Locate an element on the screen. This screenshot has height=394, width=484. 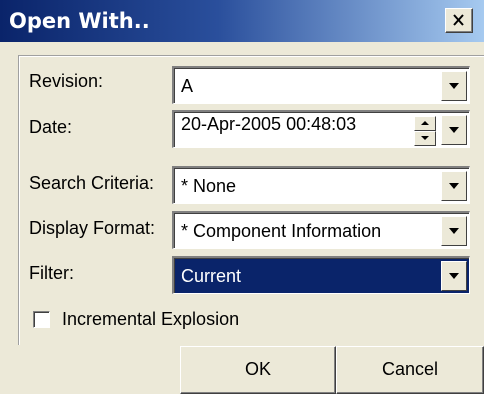
revision-dropdown-button is located at coordinates (454, 86).